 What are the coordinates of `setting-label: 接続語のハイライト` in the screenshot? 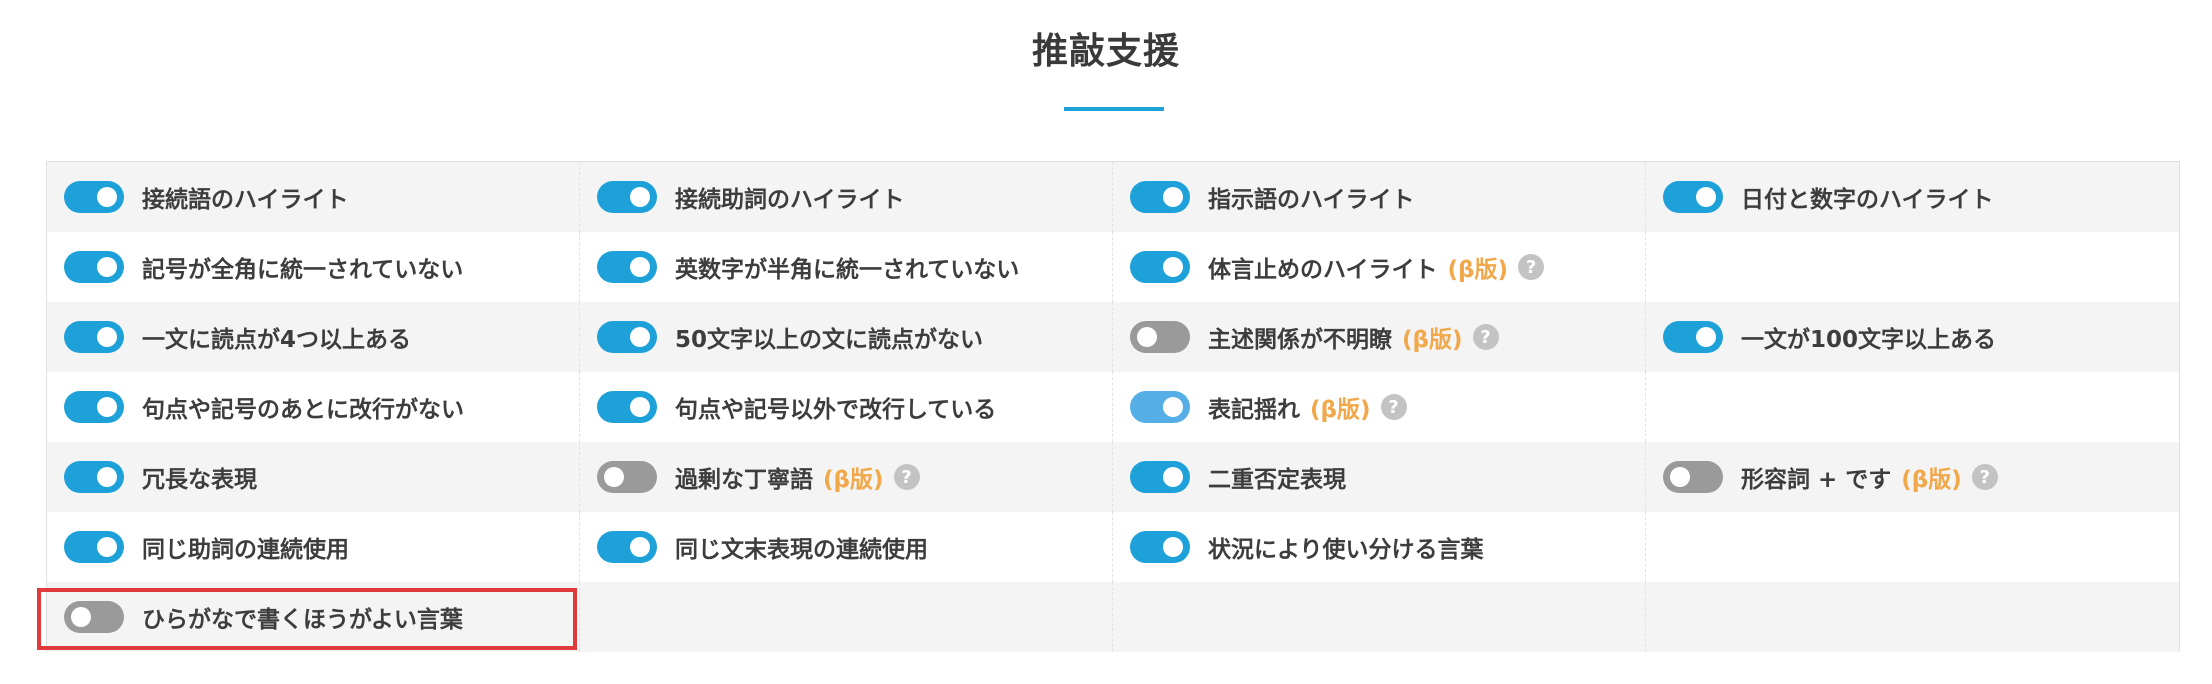 It's located at (245, 200).